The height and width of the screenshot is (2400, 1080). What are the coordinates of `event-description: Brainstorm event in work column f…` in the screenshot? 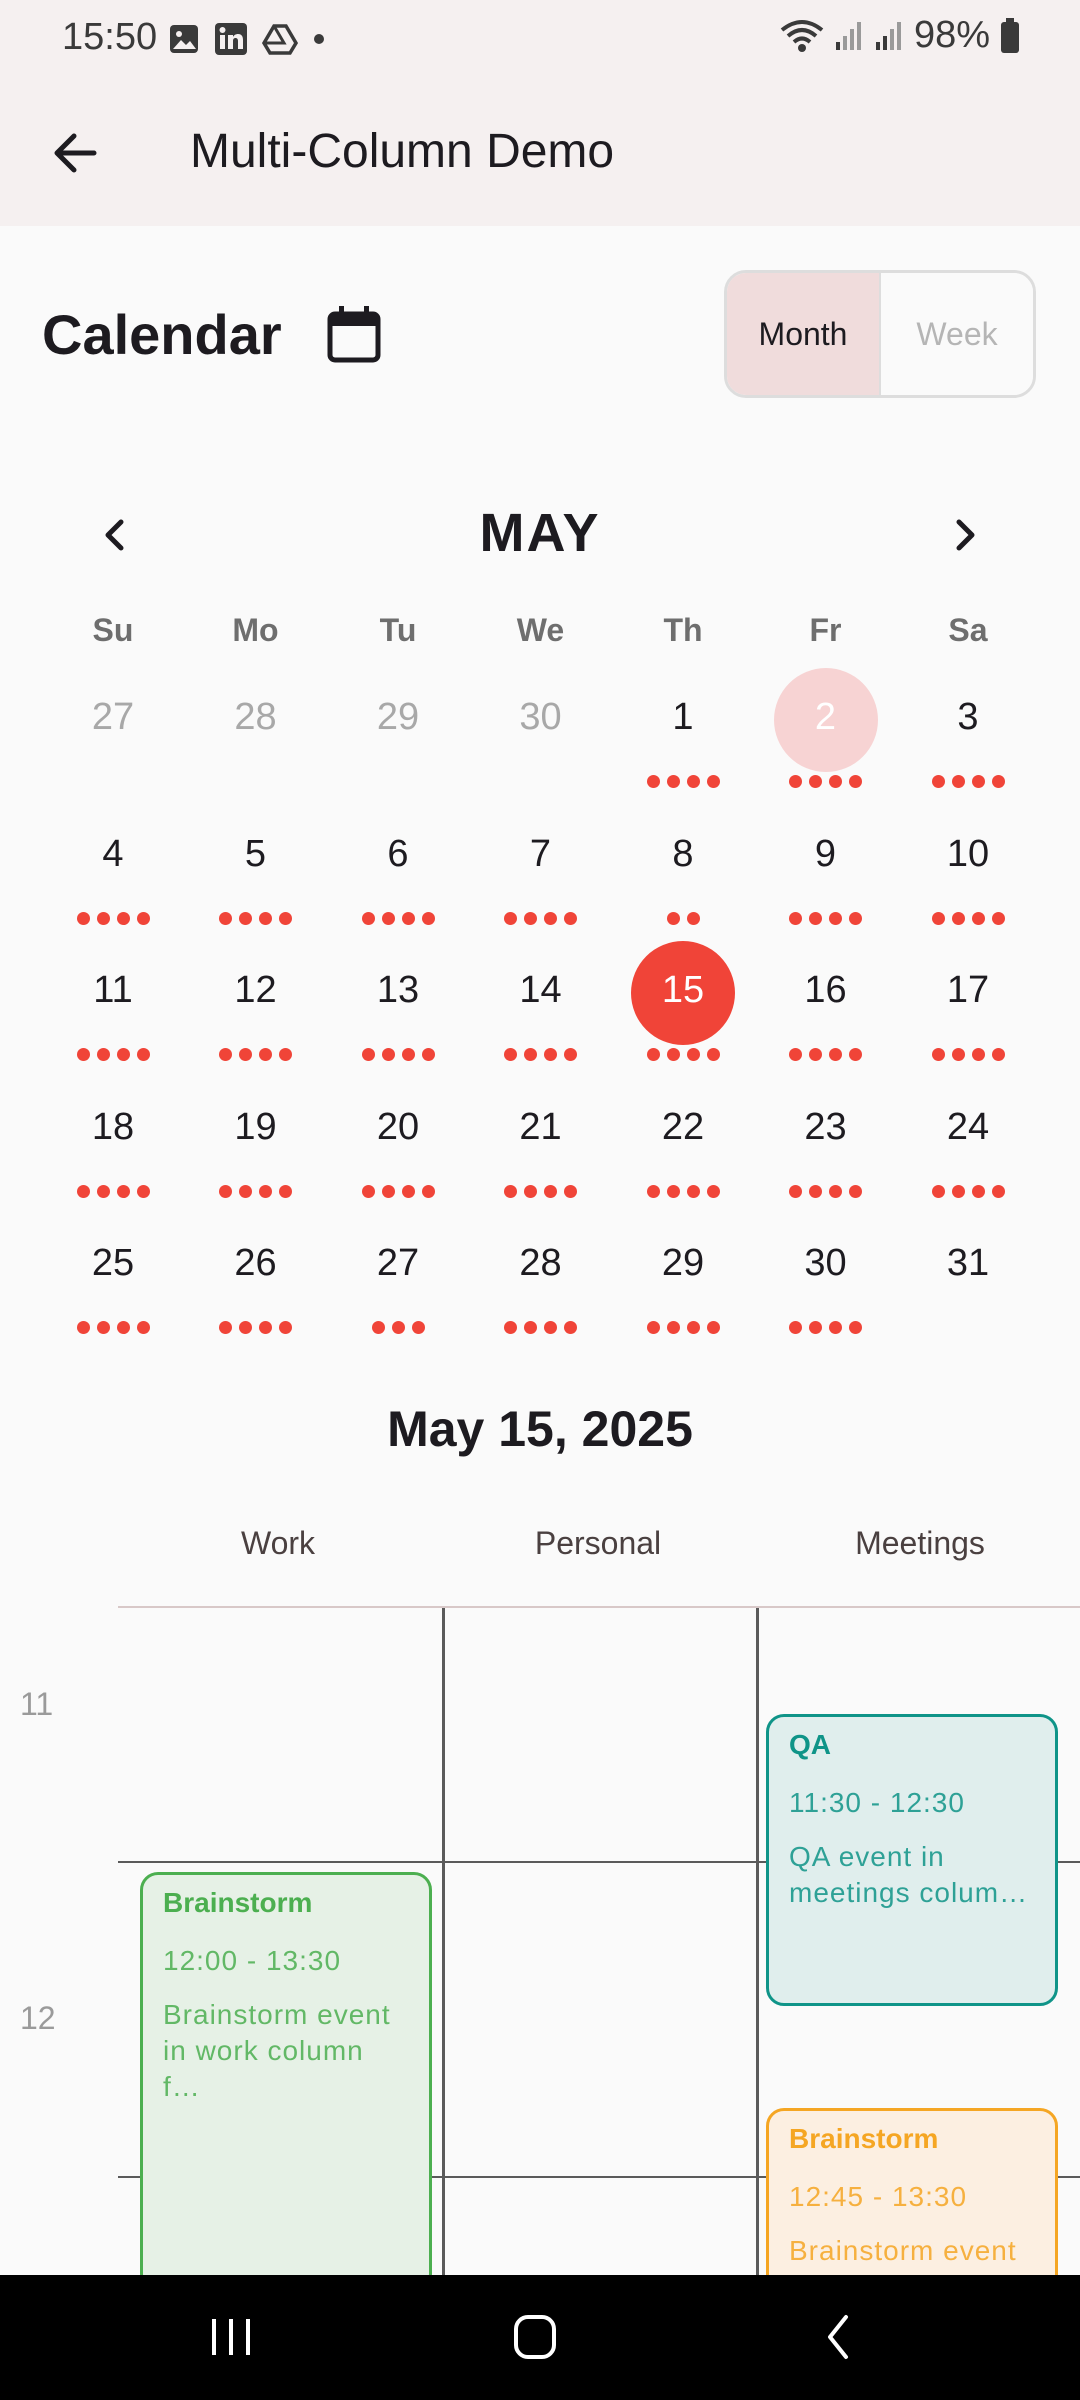 It's located at (277, 2050).